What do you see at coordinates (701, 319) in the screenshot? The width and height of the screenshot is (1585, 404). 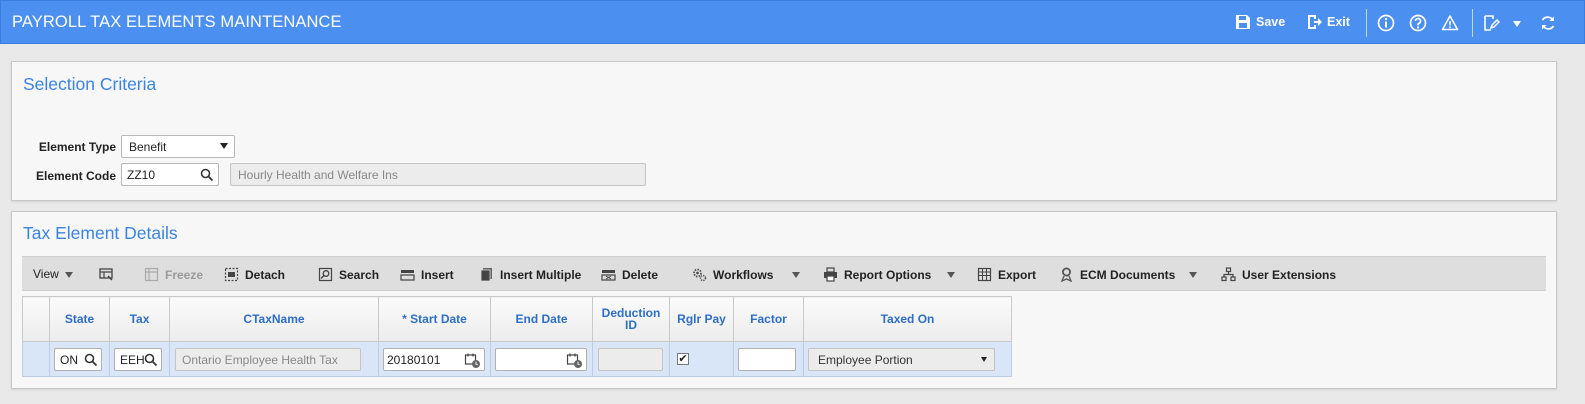 I see `column-header-rglr-pay: Rglr Pay` at bounding box center [701, 319].